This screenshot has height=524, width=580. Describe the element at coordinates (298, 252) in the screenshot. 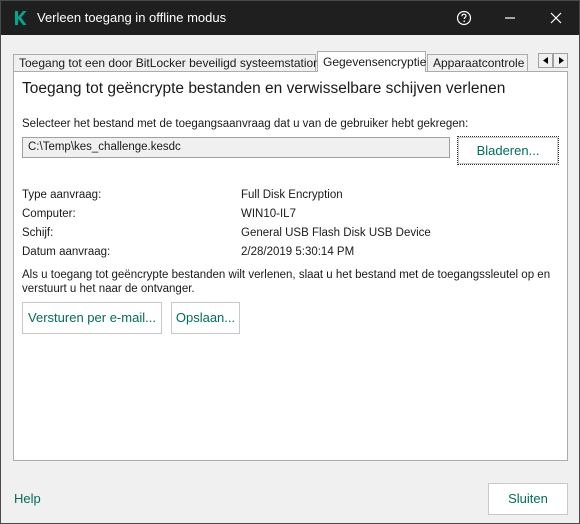

I see `info-value-date: 2/28/2019 5:30:14 PM` at that location.